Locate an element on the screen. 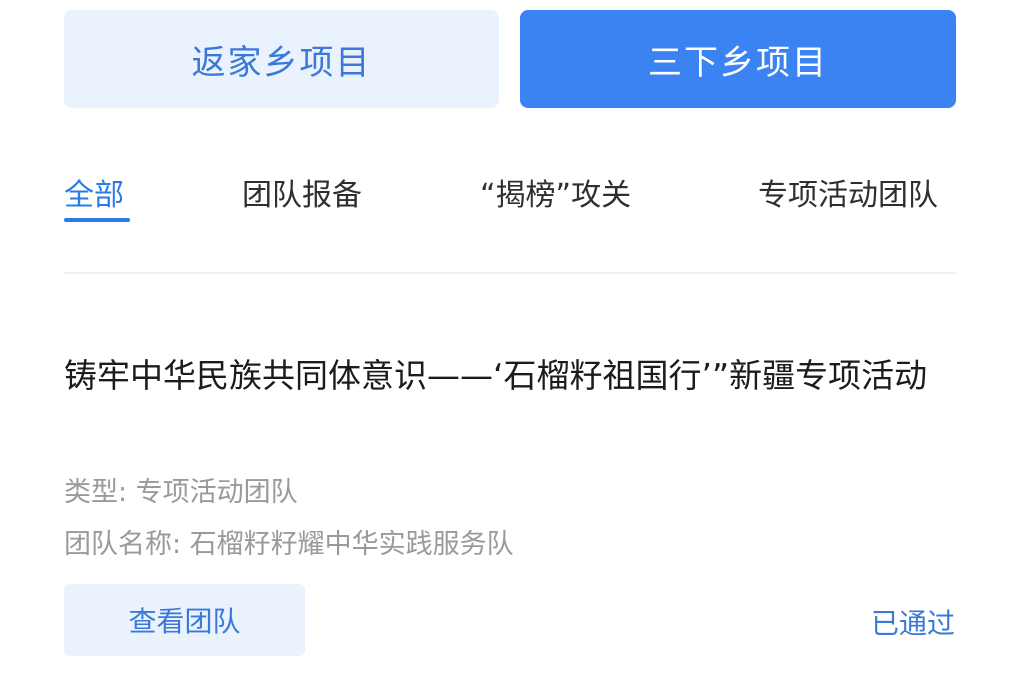 Image resolution: width=1019 pixels, height=696 pixels. tab-all: 全部 is located at coordinates (94, 192).